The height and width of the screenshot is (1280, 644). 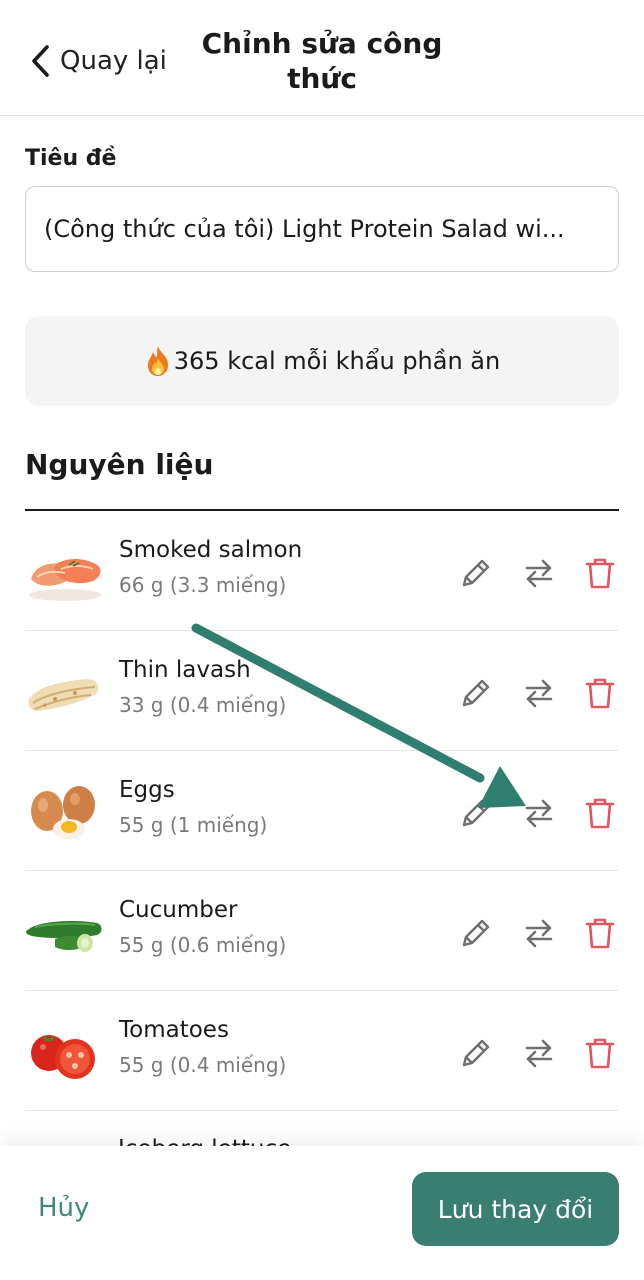 I want to click on ingredient-amount: 55 g (1 miếng), so click(x=193, y=825).